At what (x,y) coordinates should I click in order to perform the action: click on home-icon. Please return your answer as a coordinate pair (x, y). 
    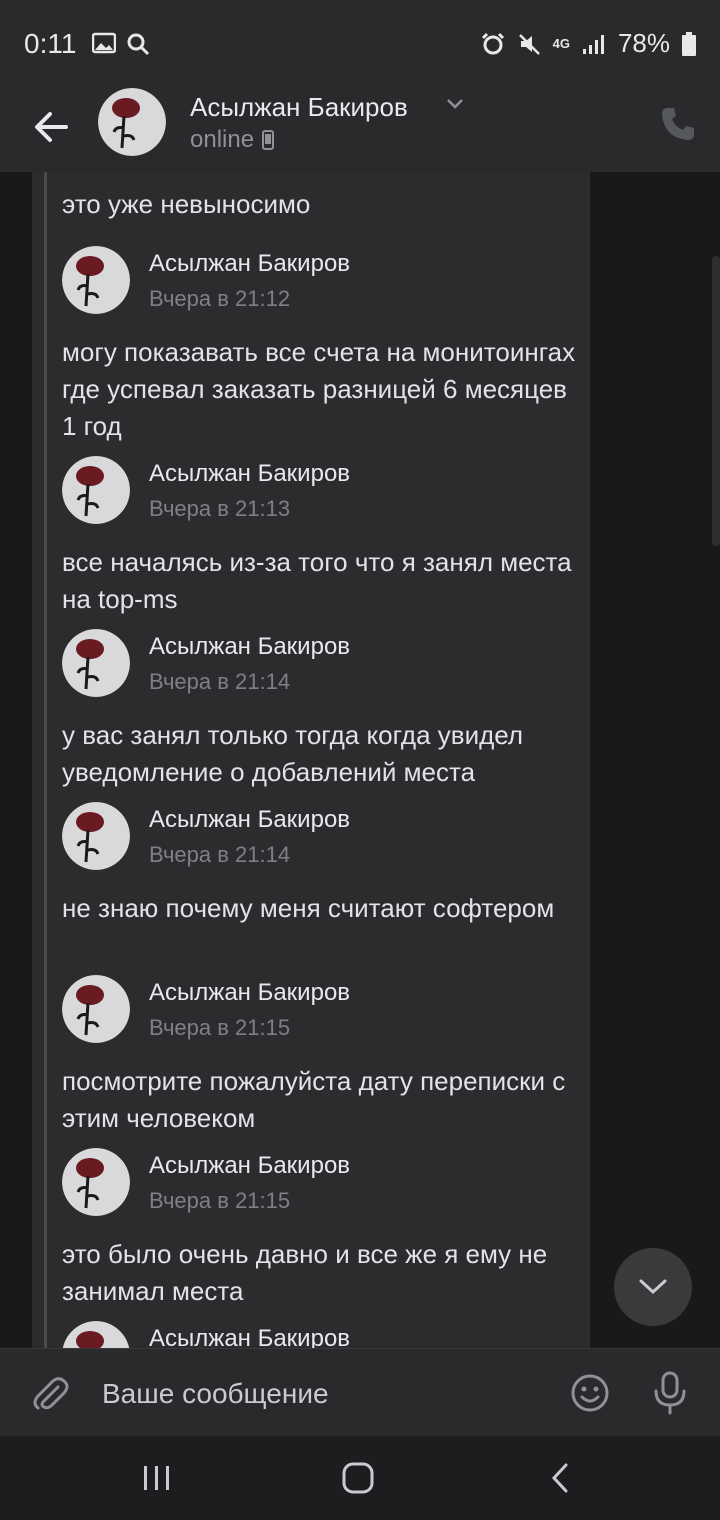
    Looking at the image, I should click on (358, 1478).